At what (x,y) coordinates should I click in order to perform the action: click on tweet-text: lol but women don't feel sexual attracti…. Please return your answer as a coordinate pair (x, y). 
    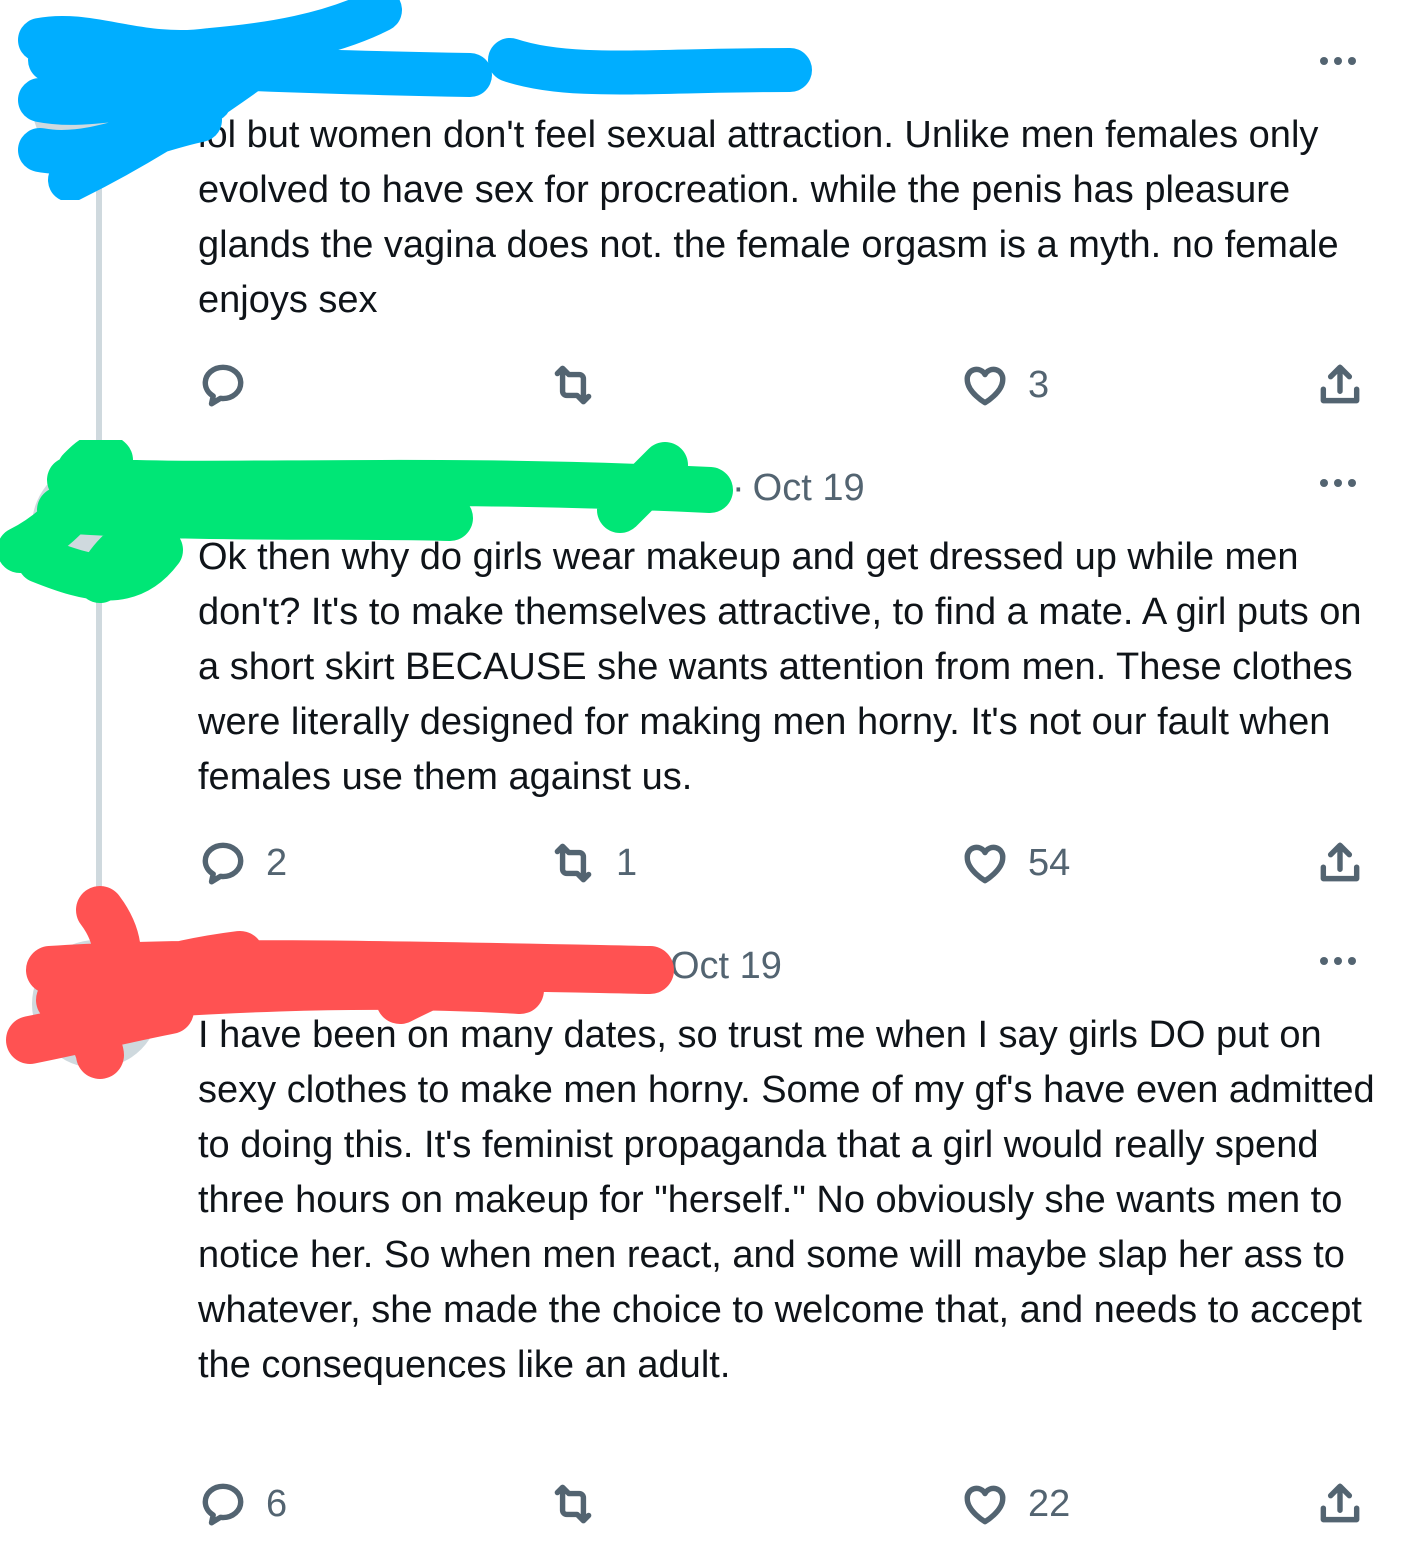
    Looking at the image, I should click on (774, 217).